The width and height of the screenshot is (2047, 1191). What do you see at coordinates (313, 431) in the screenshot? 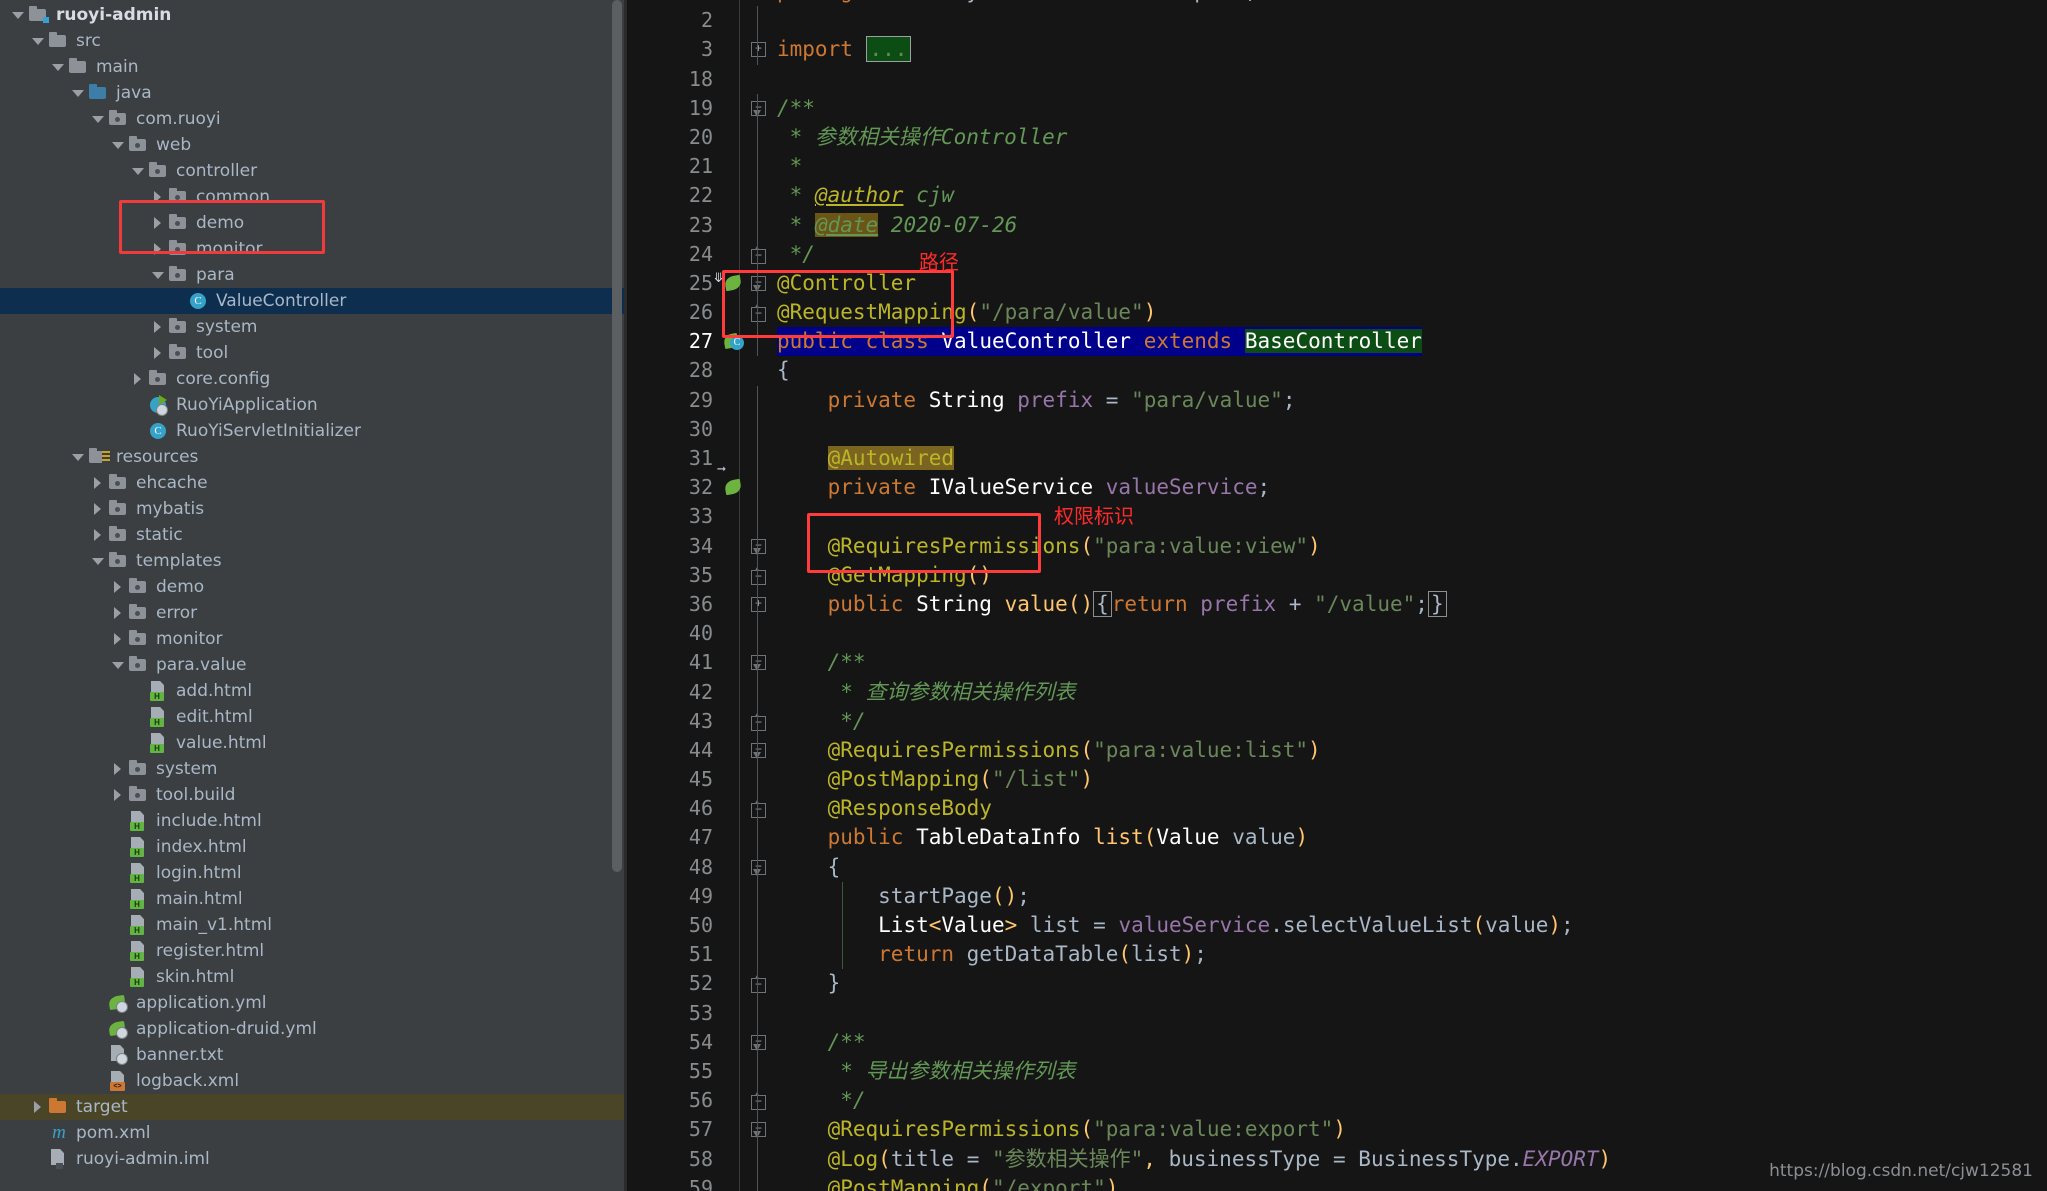
I see `tree-item-ruoyiservletinitializer: C RuoYiServletInitializer` at bounding box center [313, 431].